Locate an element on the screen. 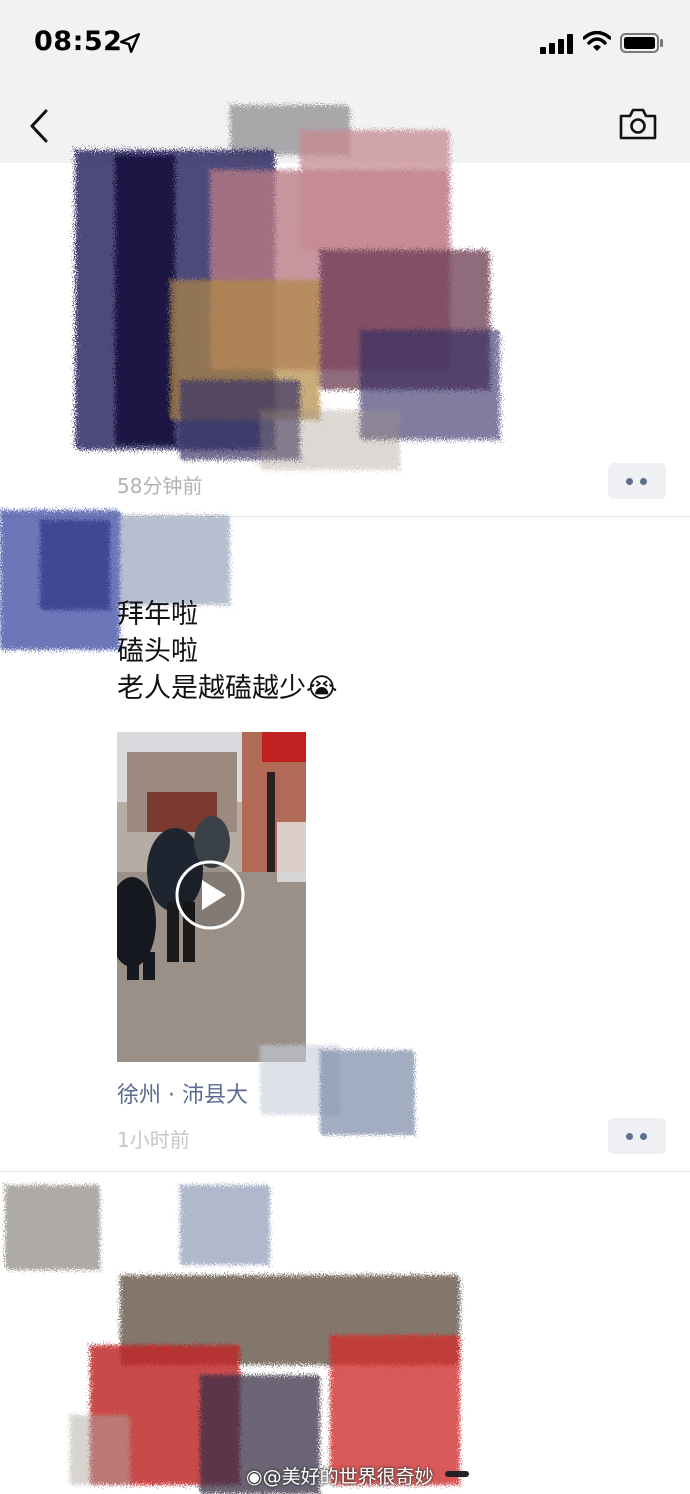 This screenshot has height=1494, width=690. post-line: 磕头啦 is located at coordinates (157, 651).